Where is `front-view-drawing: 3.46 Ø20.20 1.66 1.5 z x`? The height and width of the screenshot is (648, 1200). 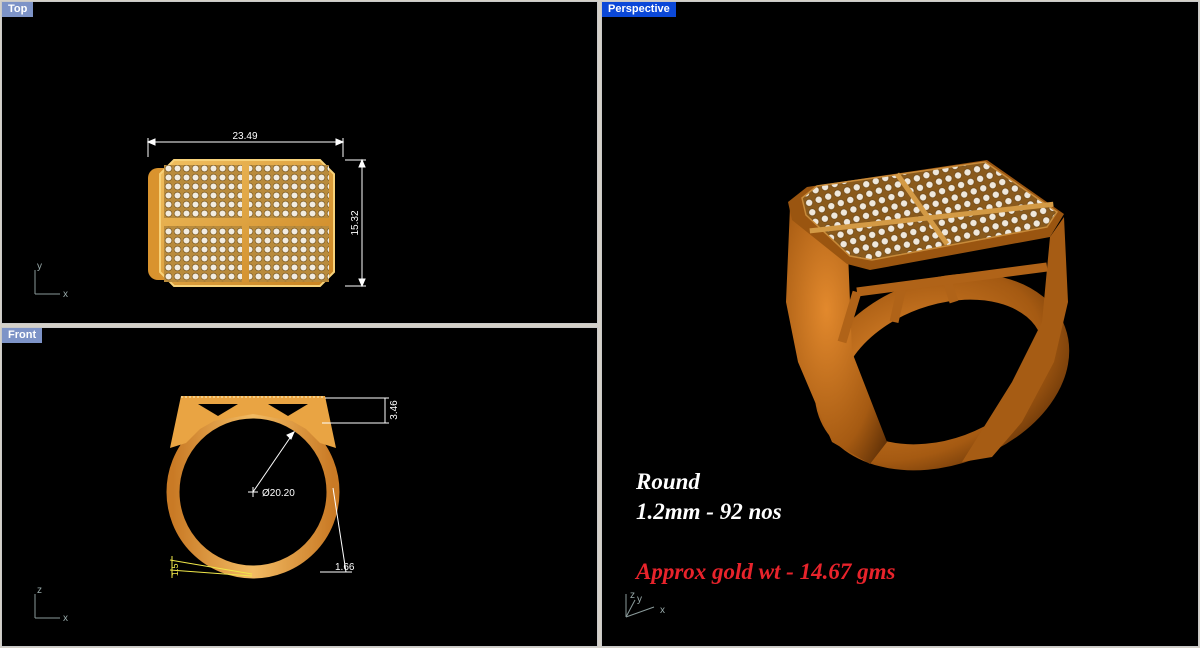
front-view-drawing: 3.46 Ø20.20 1.66 1.5 z x is located at coordinates (217, 510).